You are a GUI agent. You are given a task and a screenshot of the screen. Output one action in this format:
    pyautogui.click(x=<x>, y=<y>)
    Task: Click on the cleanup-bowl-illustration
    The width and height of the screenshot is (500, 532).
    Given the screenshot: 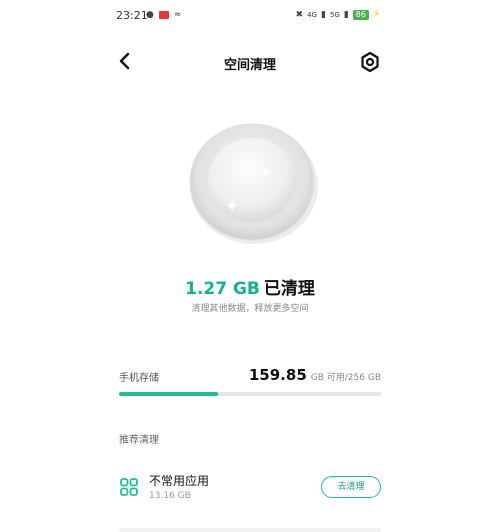 What is the action you would take?
    pyautogui.click(x=253, y=182)
    